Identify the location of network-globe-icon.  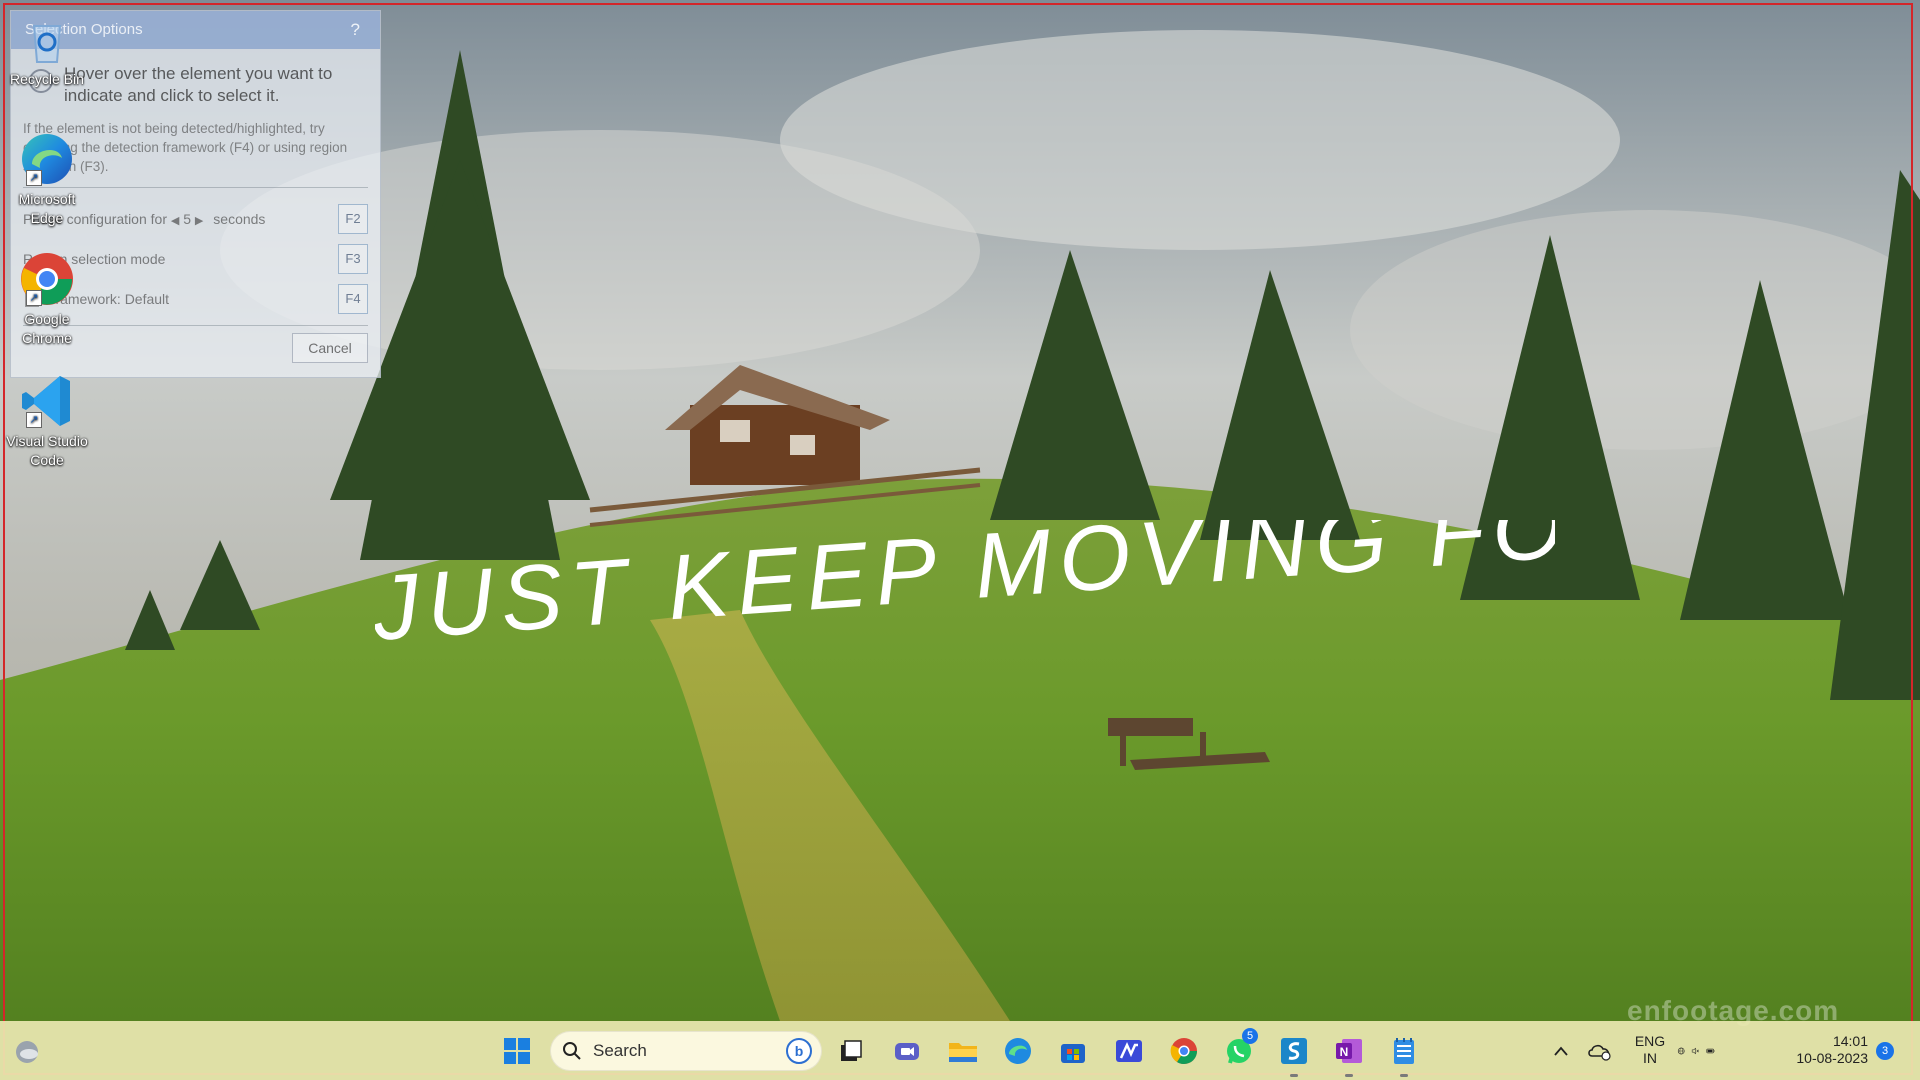
(1681, 1051).